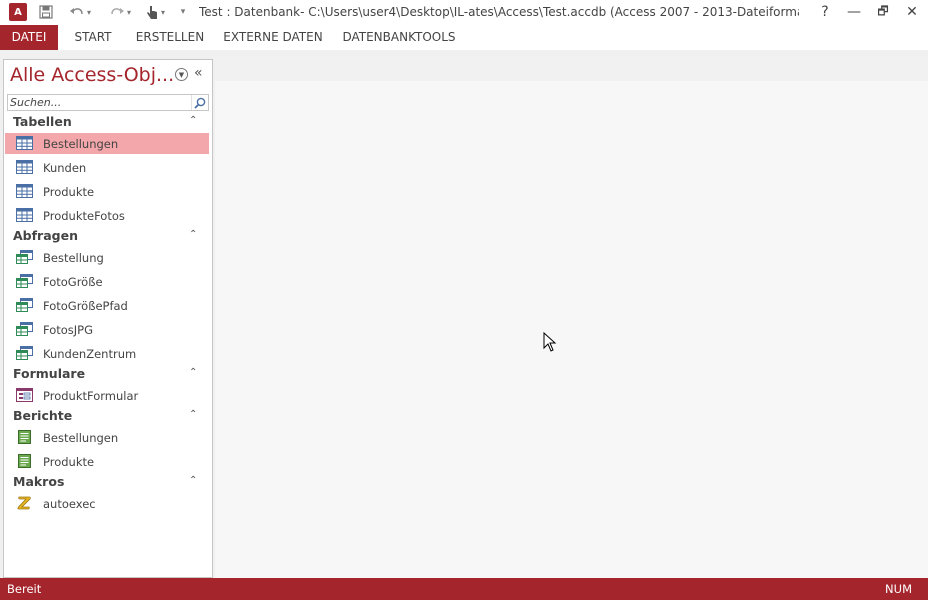  I want to click on nav-item-macro-autoexec: autoexec, so click(107, 503).